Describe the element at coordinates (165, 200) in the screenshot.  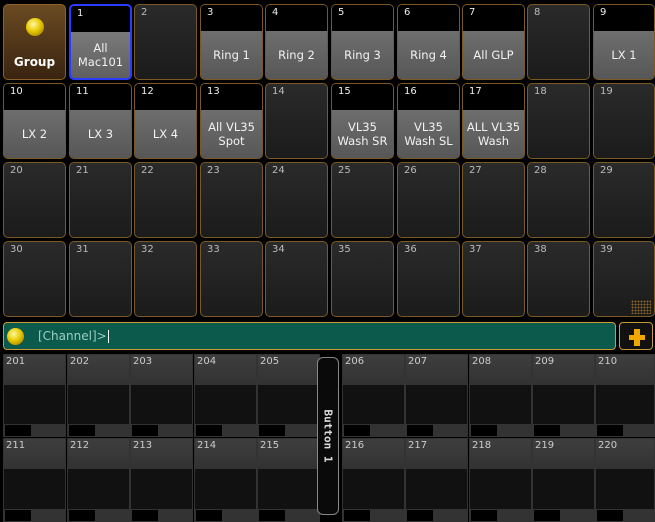
I see `group-cell-22: 22` at that location.